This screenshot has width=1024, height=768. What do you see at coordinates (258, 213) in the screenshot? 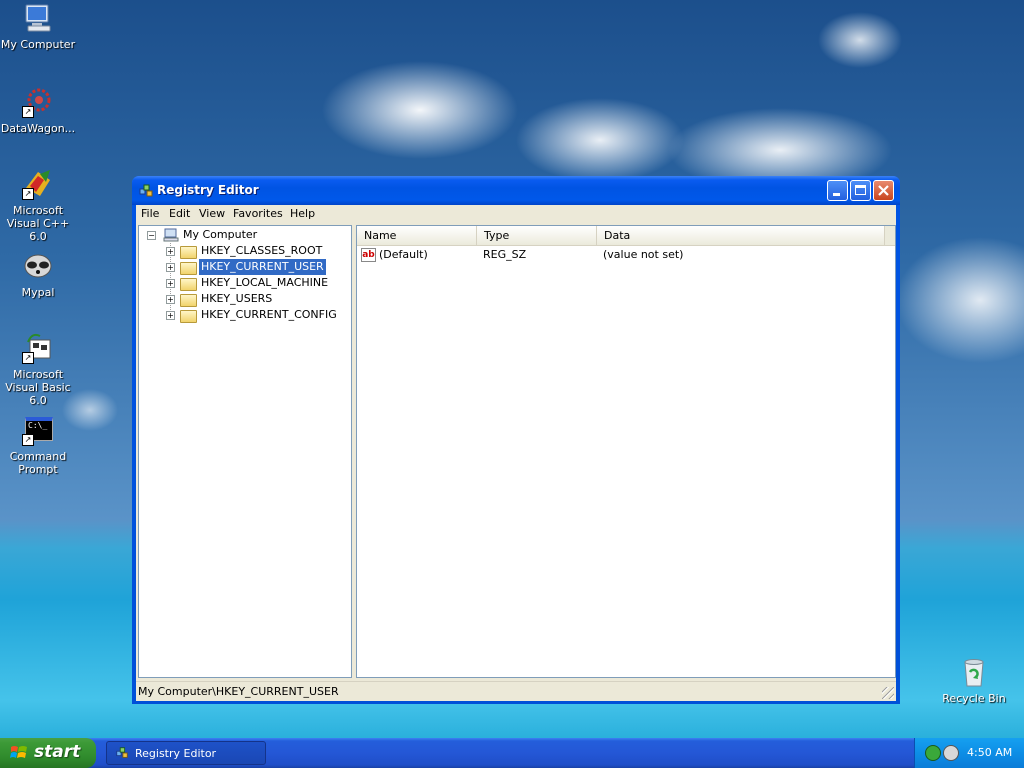
I see `menu-favorites: Favorites` at bounding box center [258, 213].